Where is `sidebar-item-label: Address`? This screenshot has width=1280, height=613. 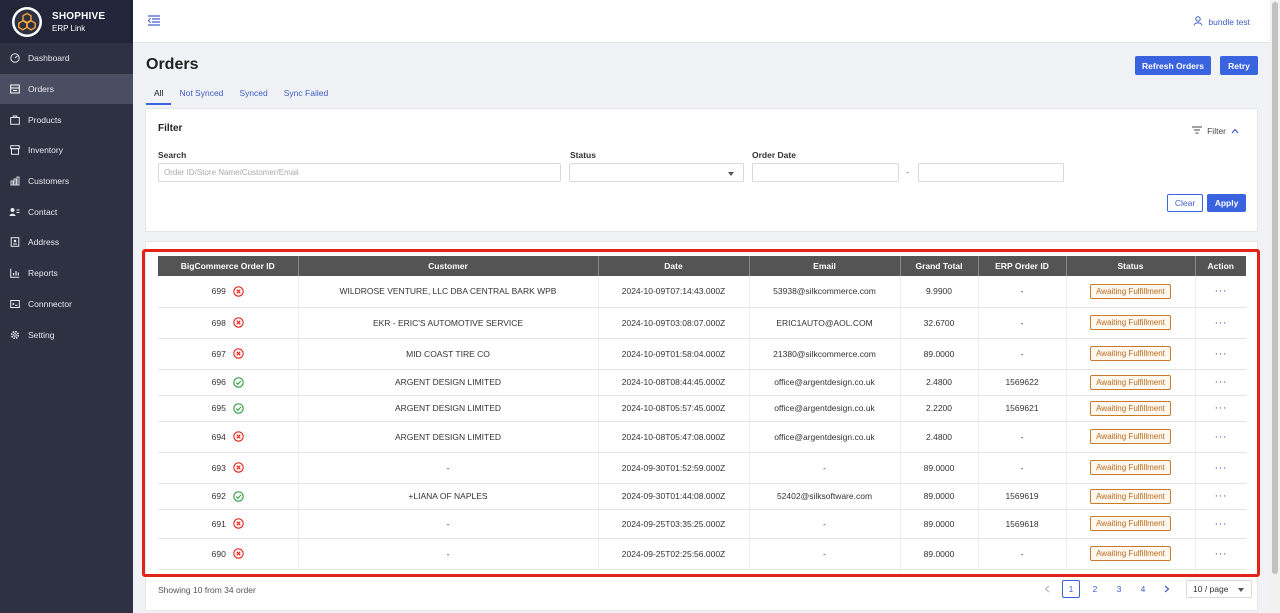 sidebar-item-label: Address is located at coordinates (44, 242).